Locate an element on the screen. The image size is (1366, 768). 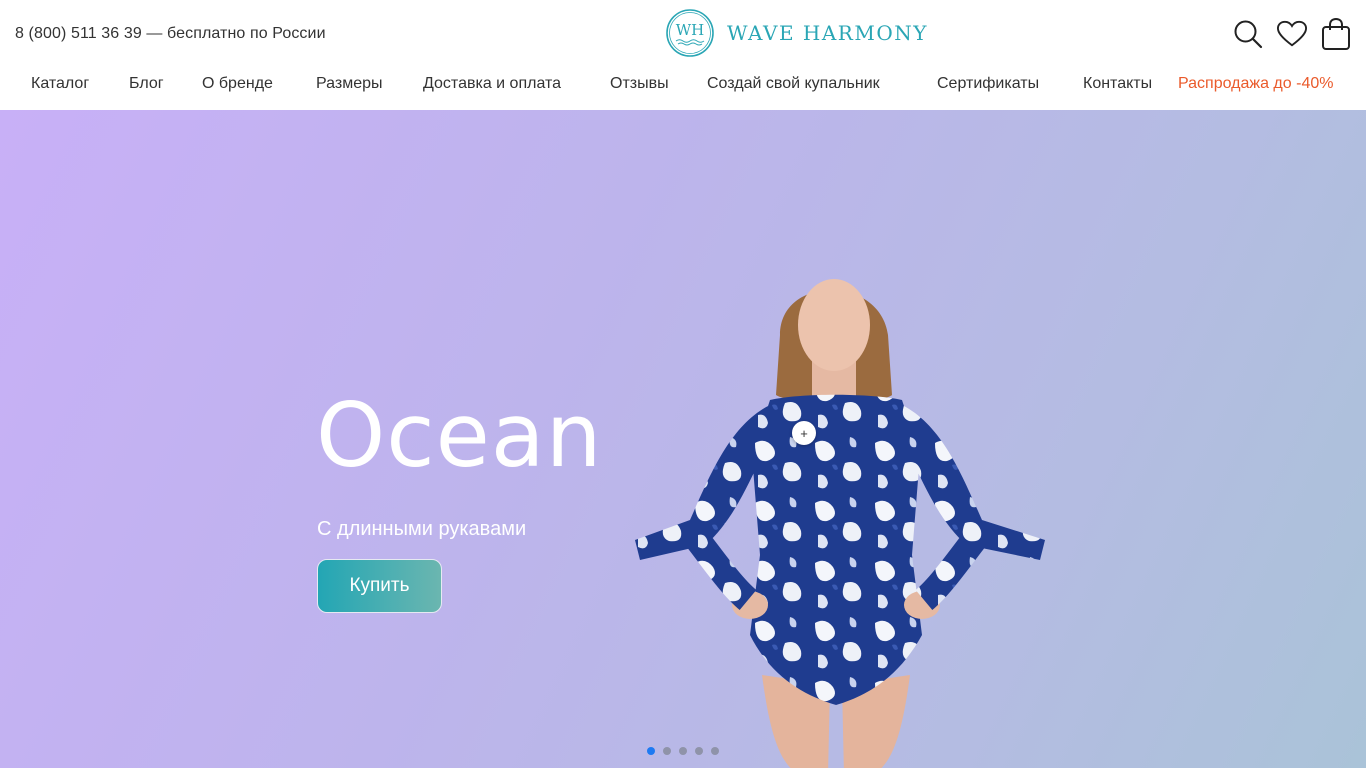
svg-text: WH is located at coordinates (690, 30).